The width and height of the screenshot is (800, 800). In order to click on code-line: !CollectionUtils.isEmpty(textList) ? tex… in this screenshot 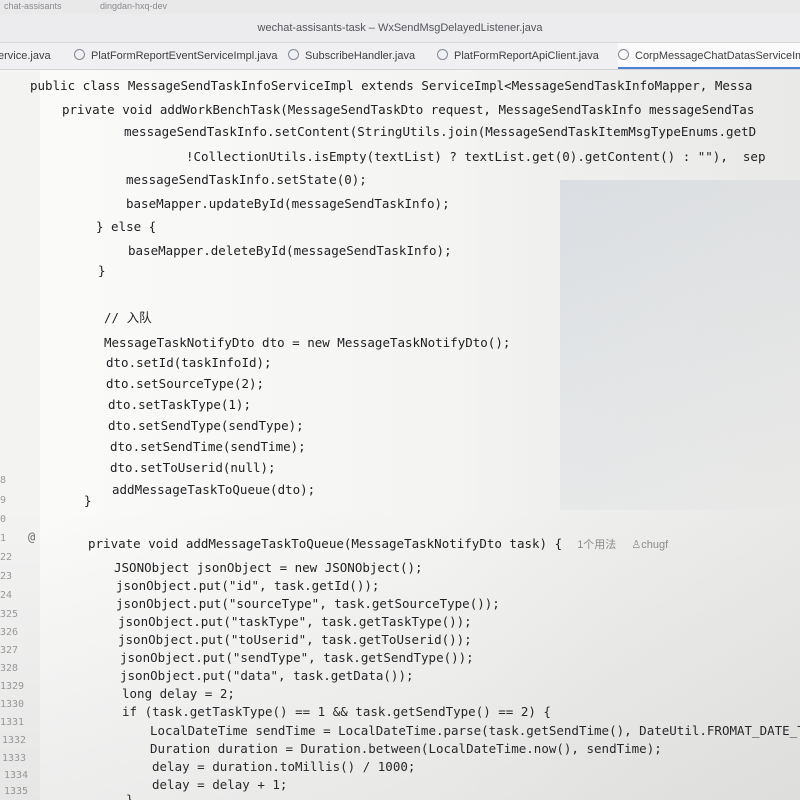, I will do `click(475, 156)`.